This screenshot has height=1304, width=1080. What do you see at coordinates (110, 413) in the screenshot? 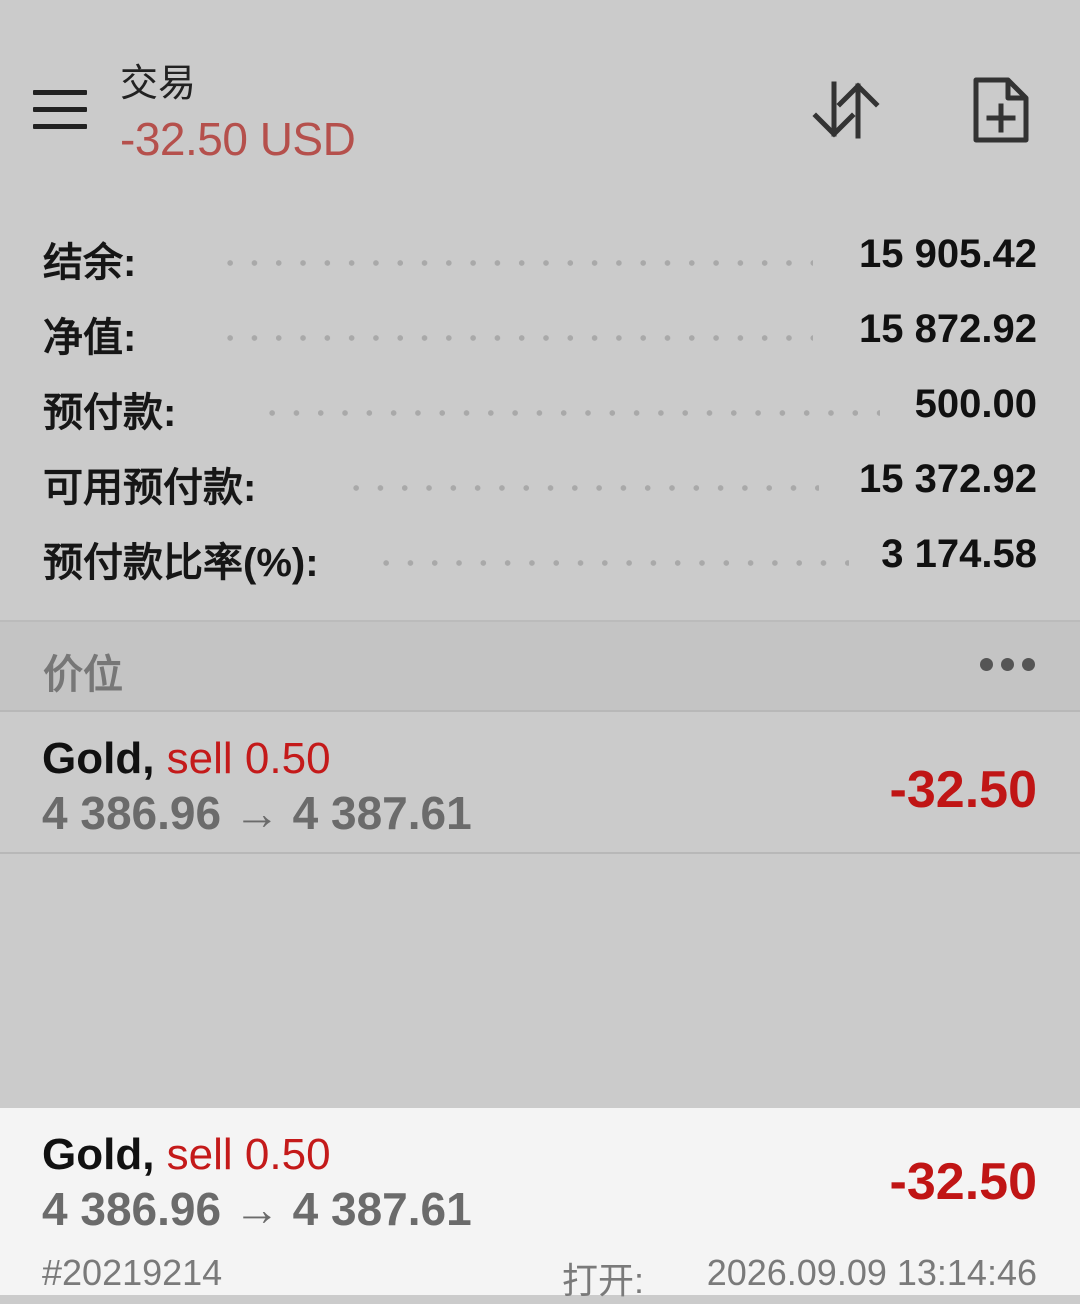
I see `summary-label: 预付款:` at bounding box center [110, 413].